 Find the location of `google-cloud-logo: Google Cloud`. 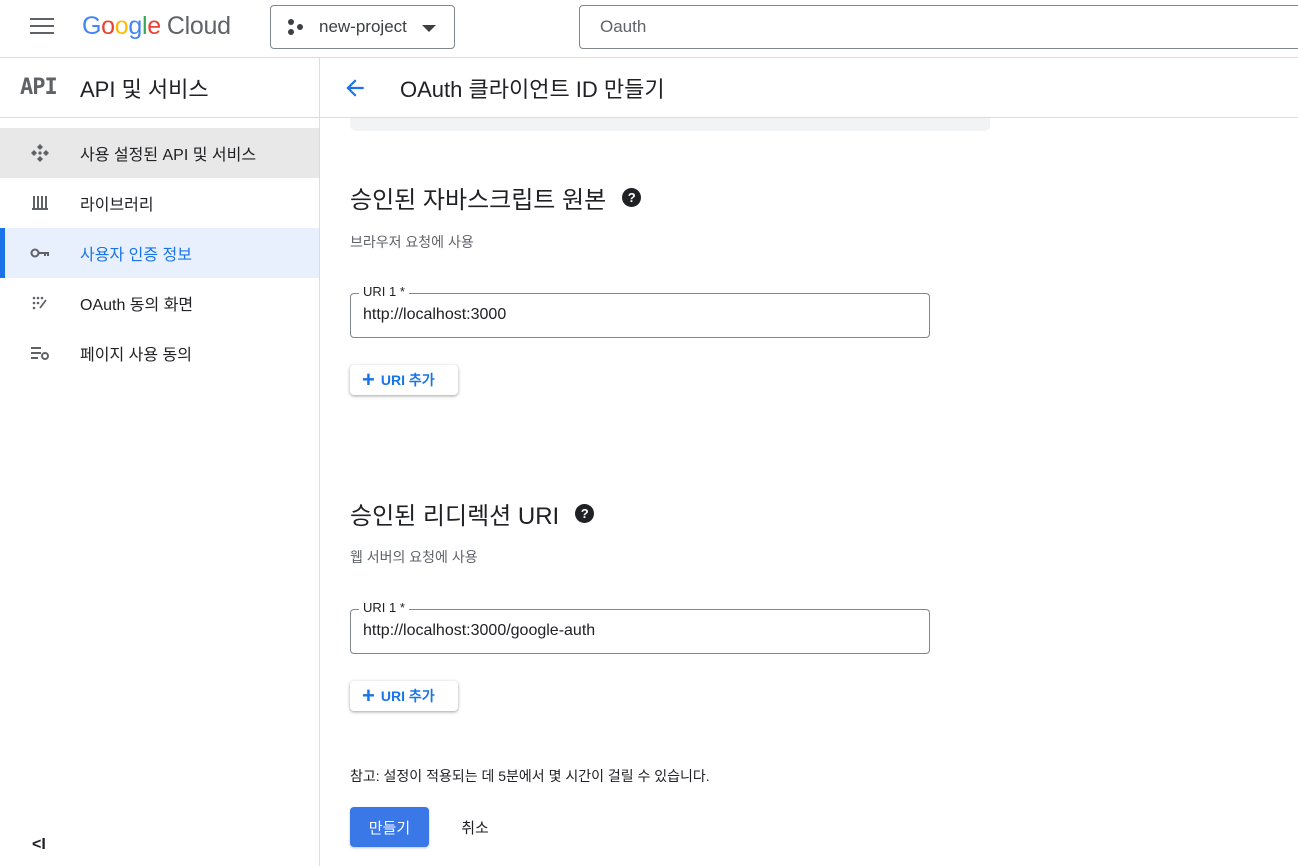

google-cloud-logo: Google Cloud is located at coordinates (156, 26).